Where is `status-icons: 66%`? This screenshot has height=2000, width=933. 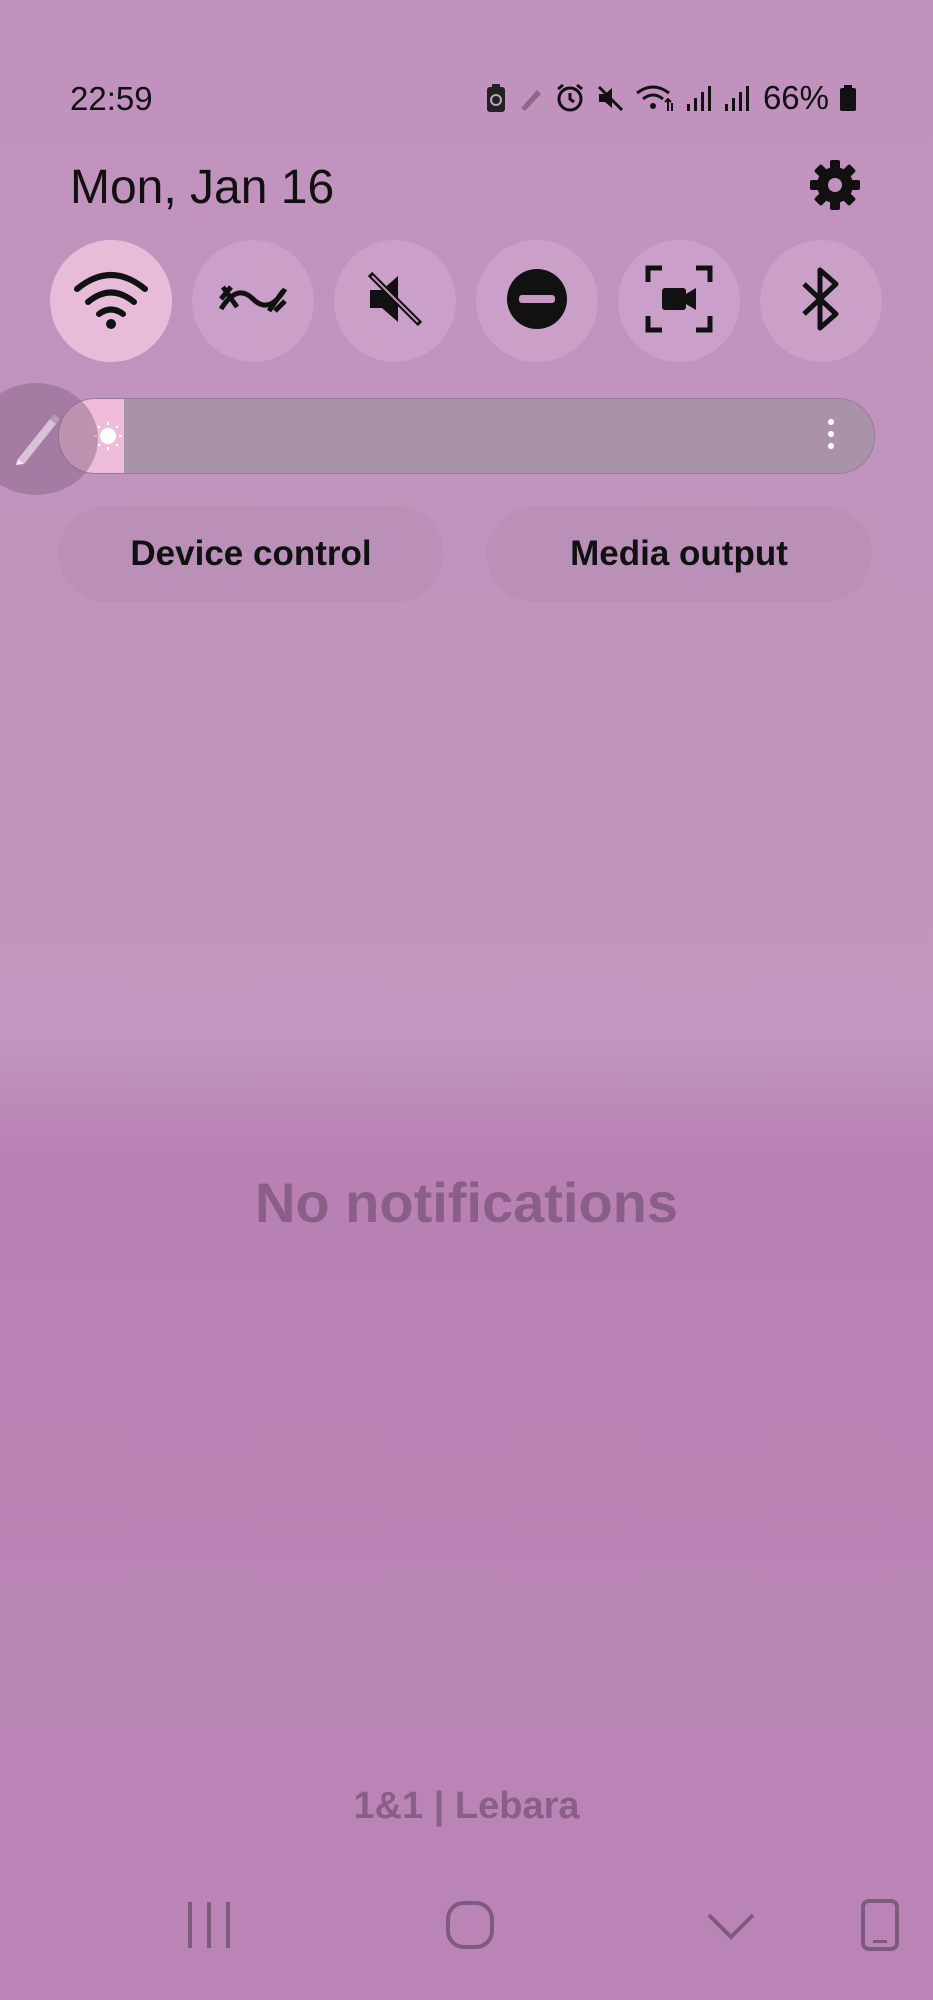
status-icons: 66% is located at coordinates (671, 98).